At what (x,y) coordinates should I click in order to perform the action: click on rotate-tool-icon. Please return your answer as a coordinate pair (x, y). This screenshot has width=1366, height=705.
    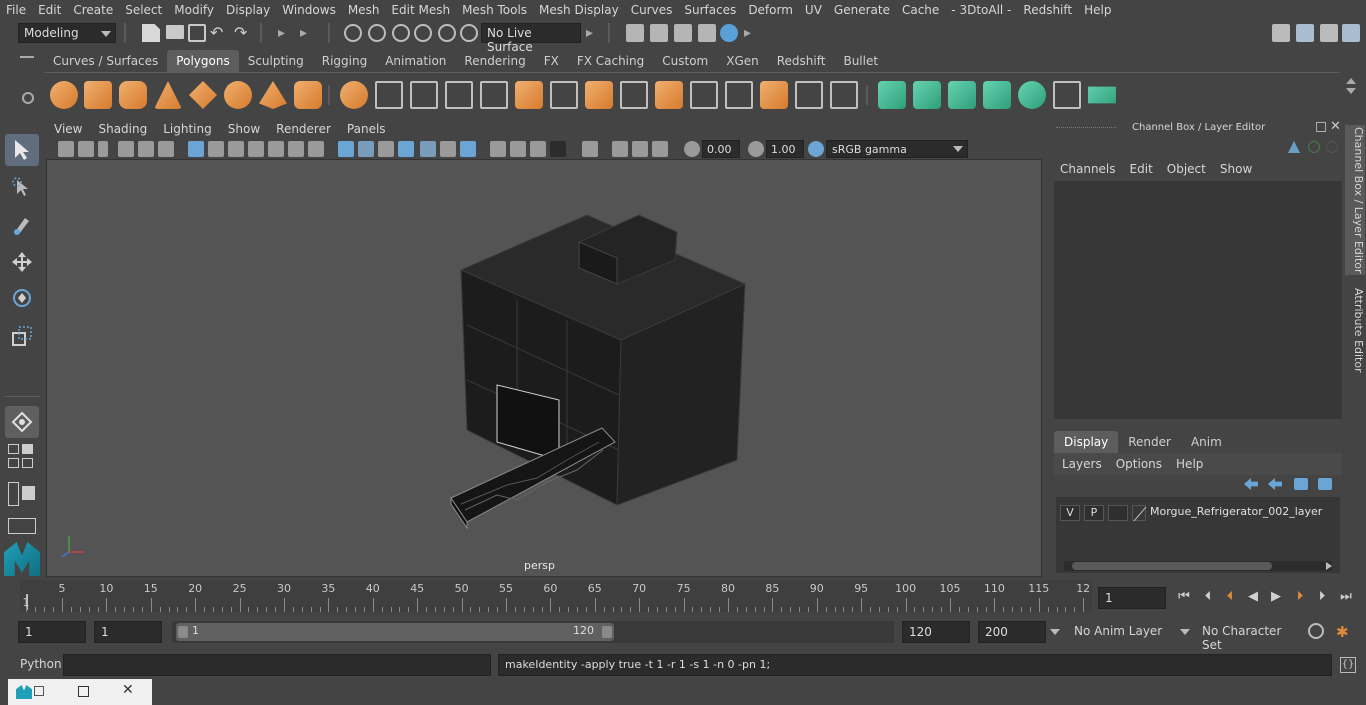
    Looking at the image, I should click on (22, 298).